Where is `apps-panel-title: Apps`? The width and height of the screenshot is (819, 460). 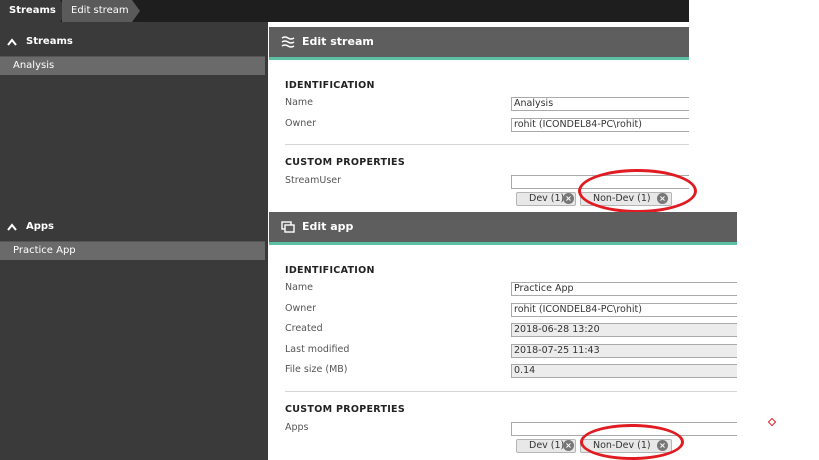
apps-panel-title: Apps is located at coordinates (40, 226).